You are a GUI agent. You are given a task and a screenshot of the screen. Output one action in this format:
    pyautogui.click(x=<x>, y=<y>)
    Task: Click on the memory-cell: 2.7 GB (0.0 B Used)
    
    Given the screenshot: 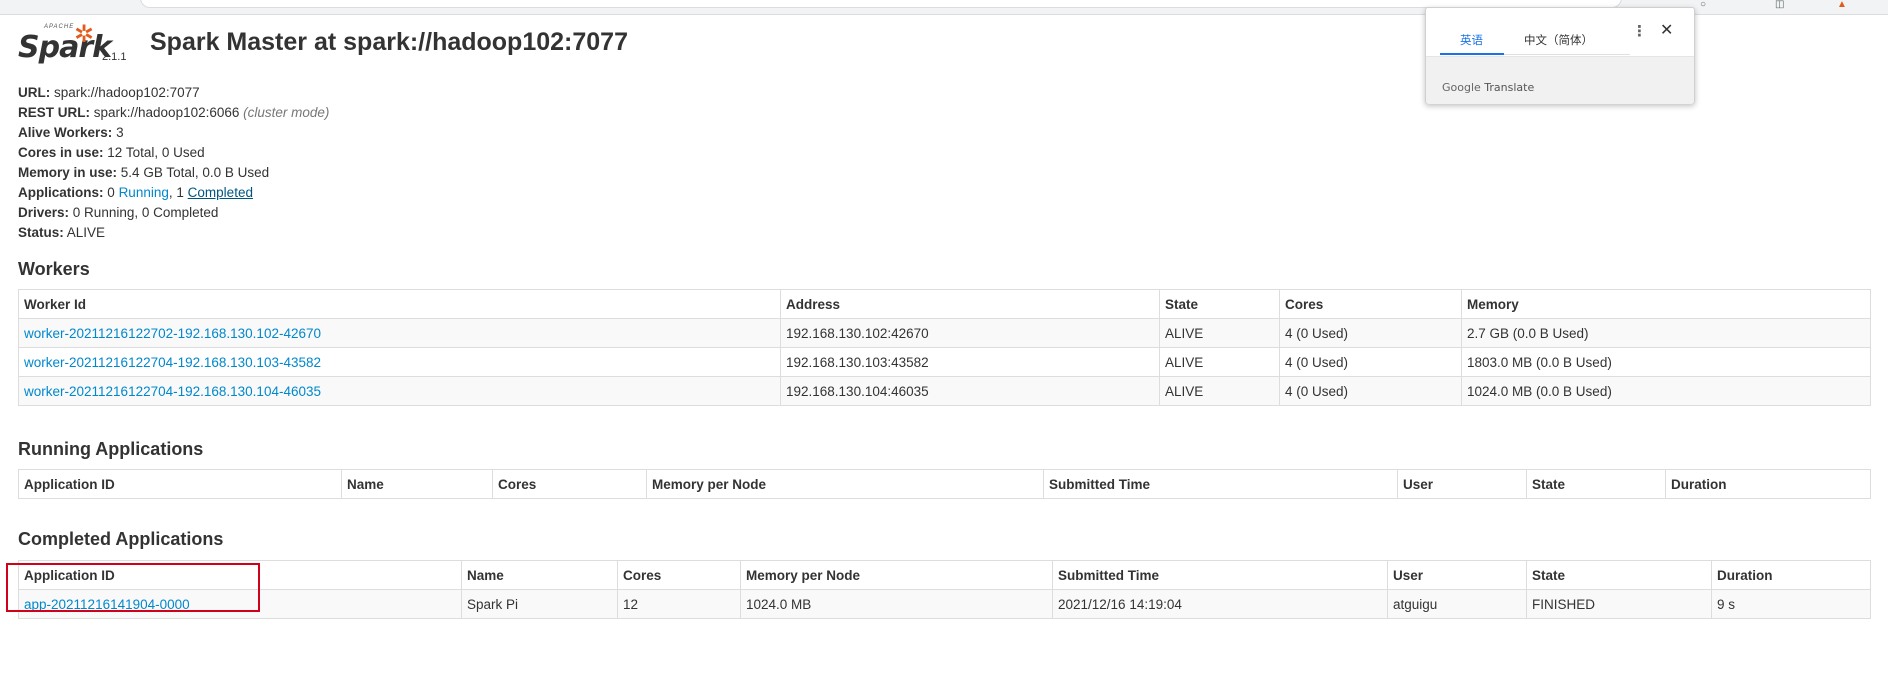 What is the action you would take?
    pyautogui.click(x=1666, y=333)
    